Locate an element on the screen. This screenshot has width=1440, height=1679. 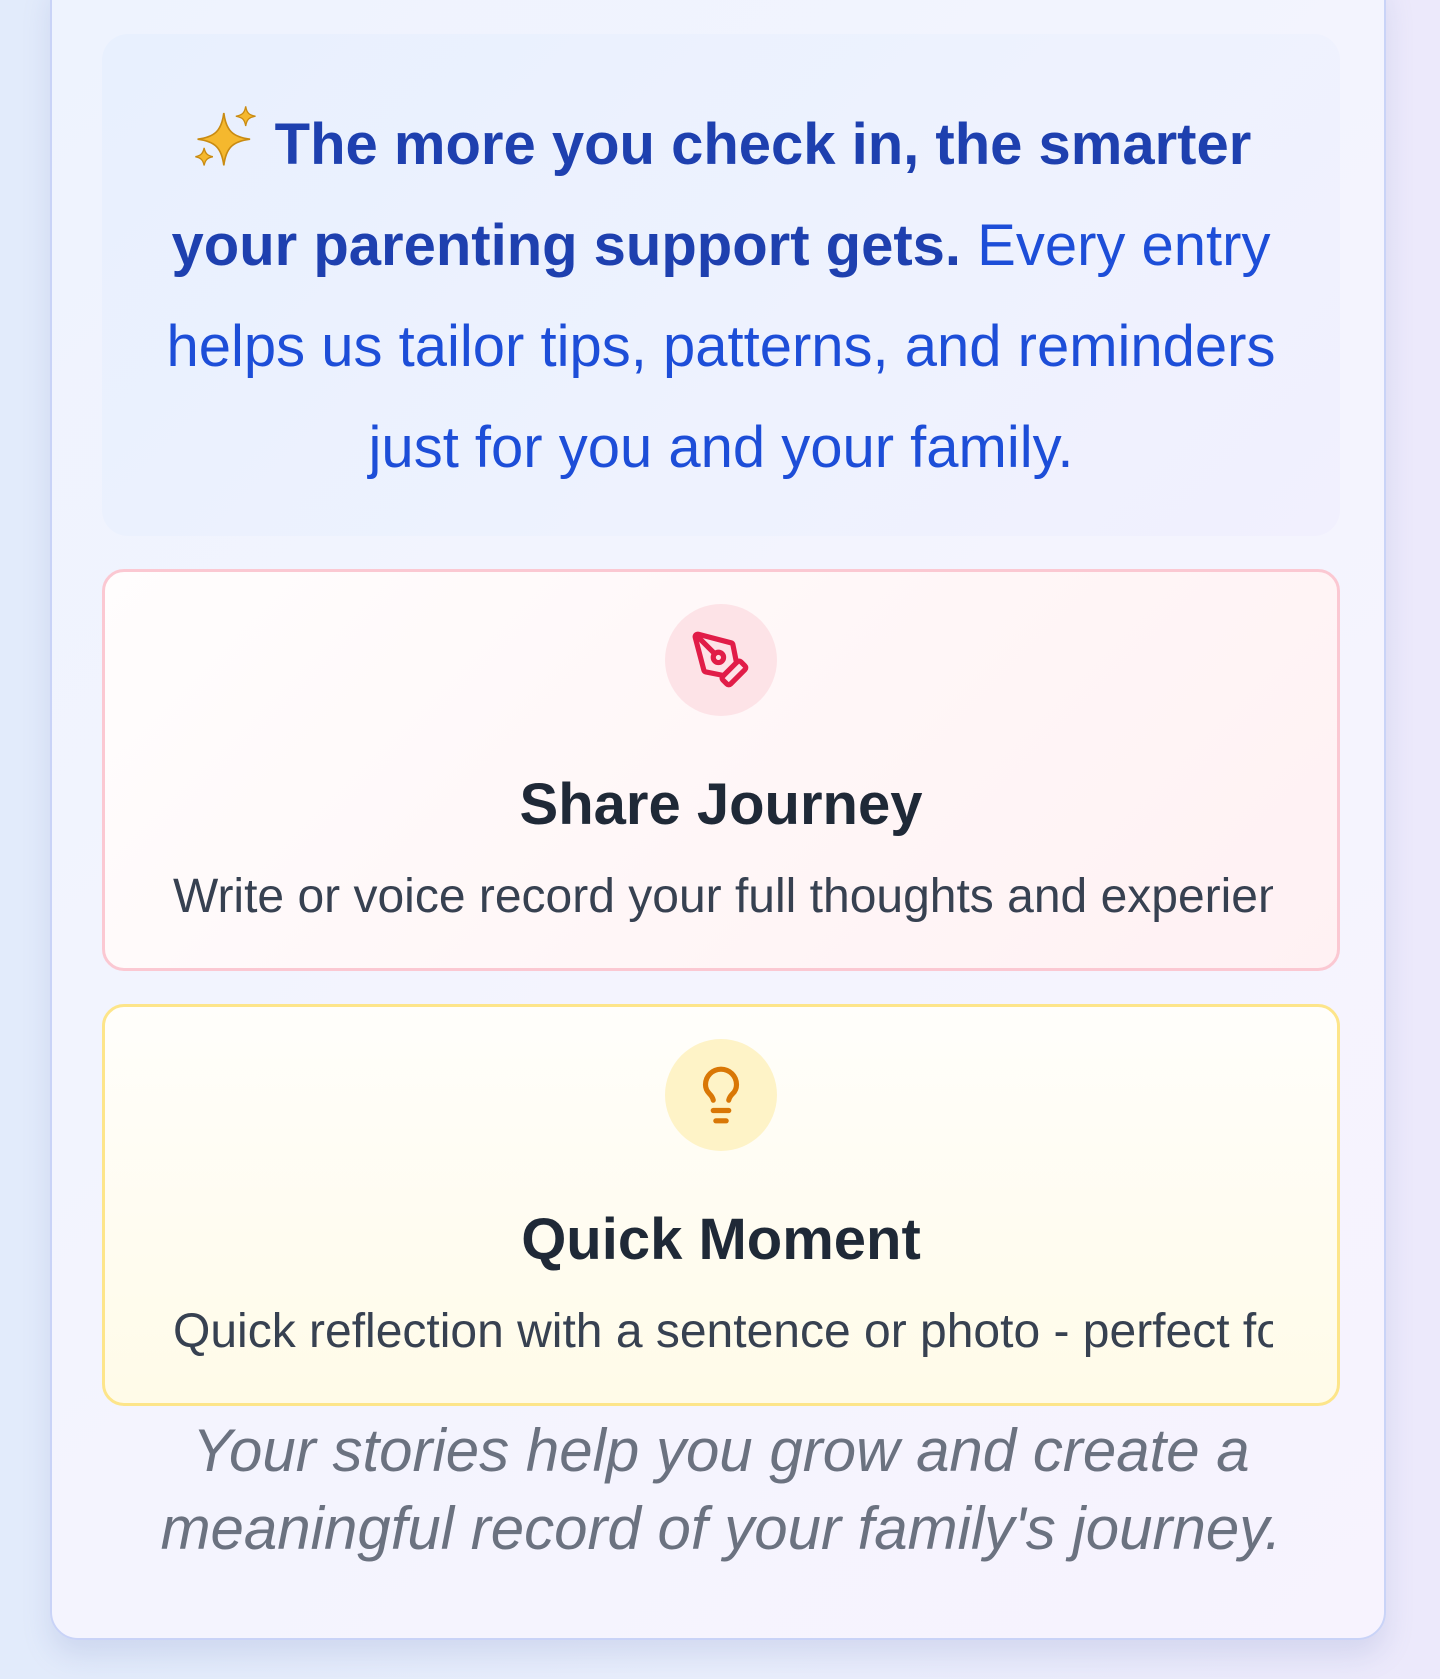
quick-moment-icon-badge is located at coordinates (721, 1095).